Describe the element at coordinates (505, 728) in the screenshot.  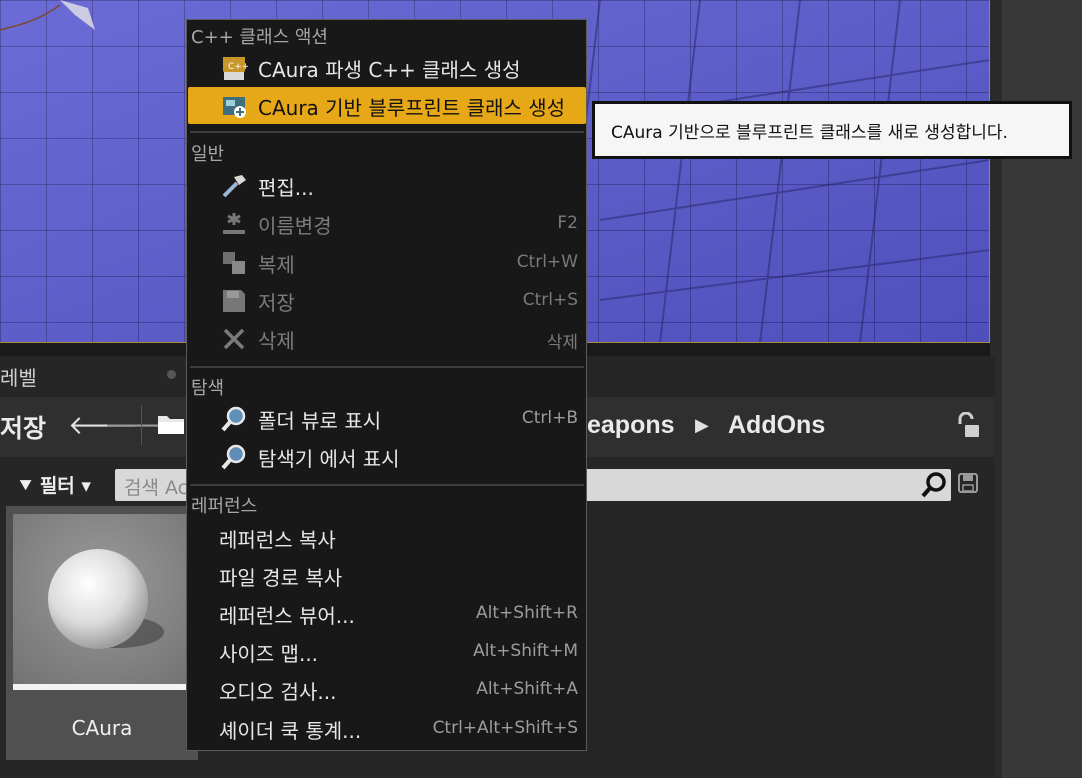
I see `shortcut-label: Ctrl+Alt+Shift+S` at that location.